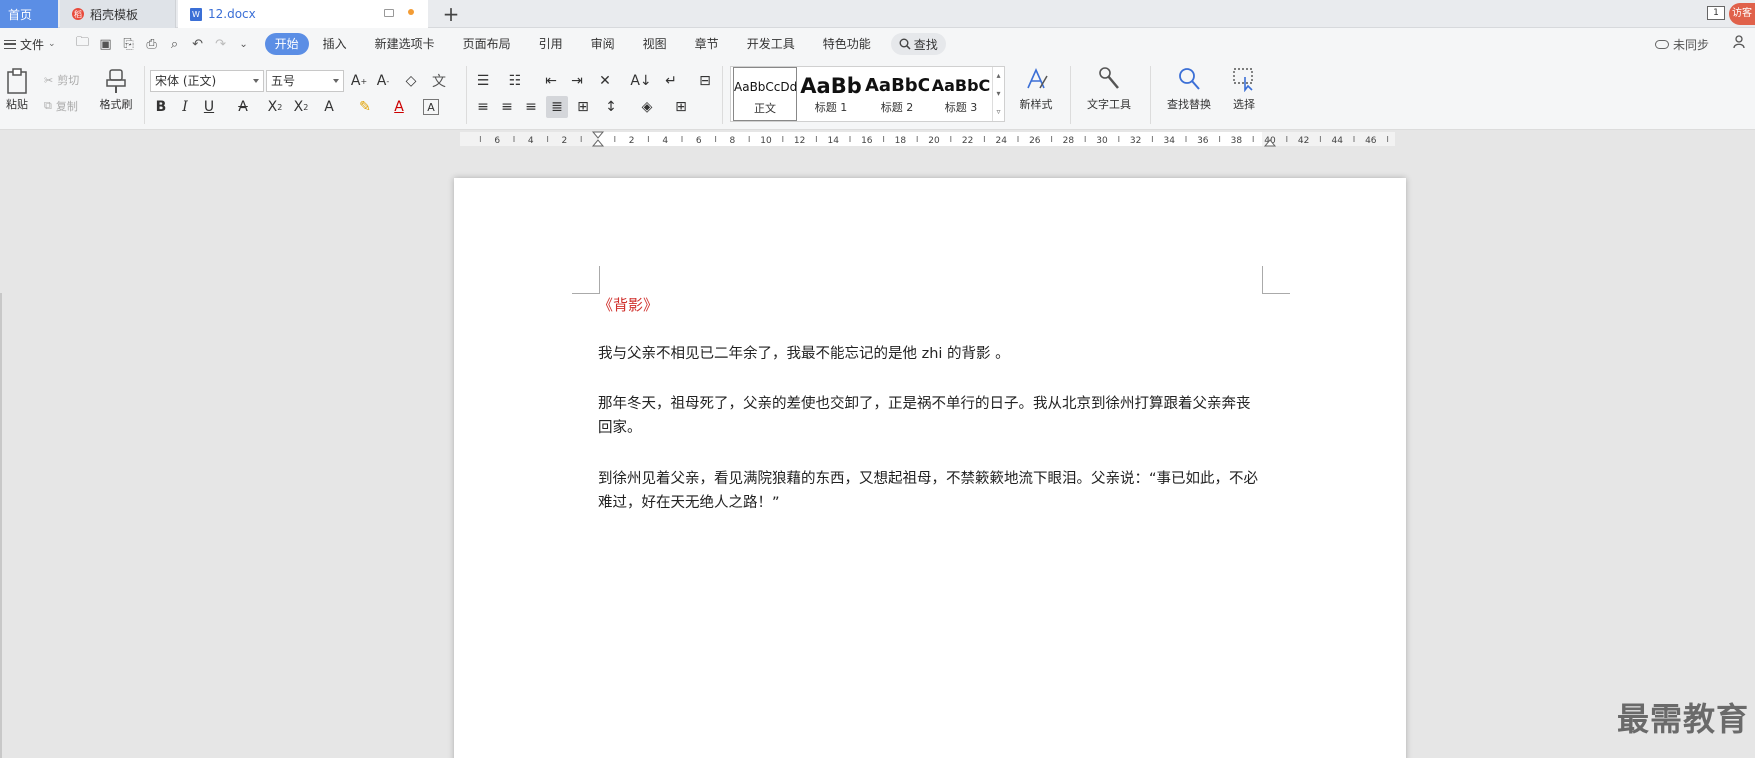  Describe the element at coordinates (243, 107) in the screenshot. I see `strikethrough-icon: A` at that location.